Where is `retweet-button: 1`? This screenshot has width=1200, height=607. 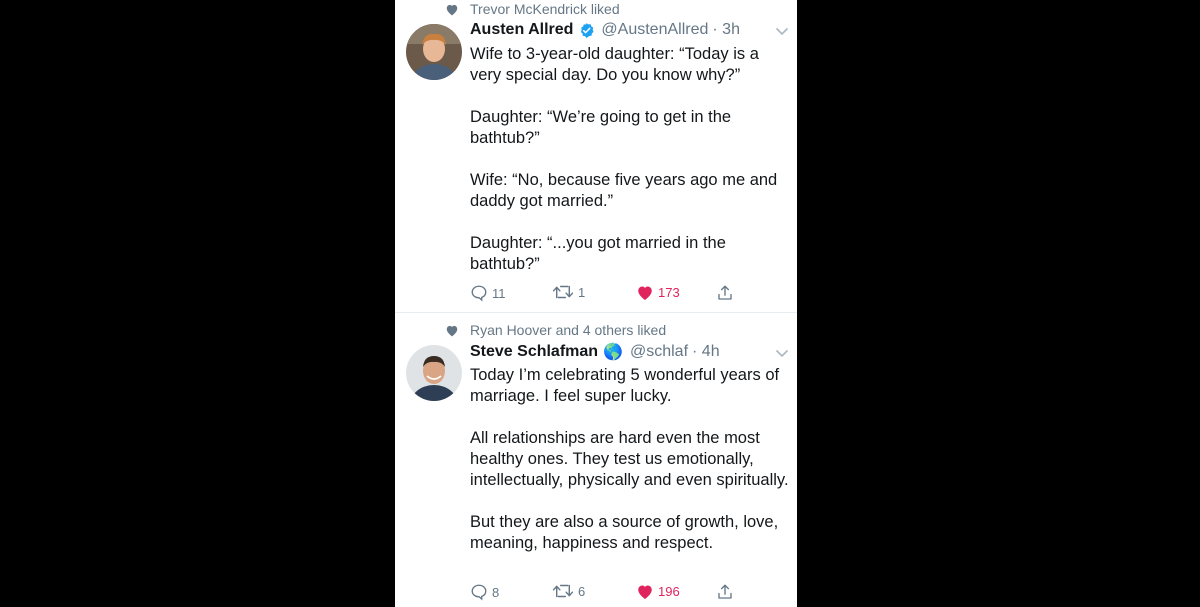 retweet-button: 1 is located at coordinates (568, 292).